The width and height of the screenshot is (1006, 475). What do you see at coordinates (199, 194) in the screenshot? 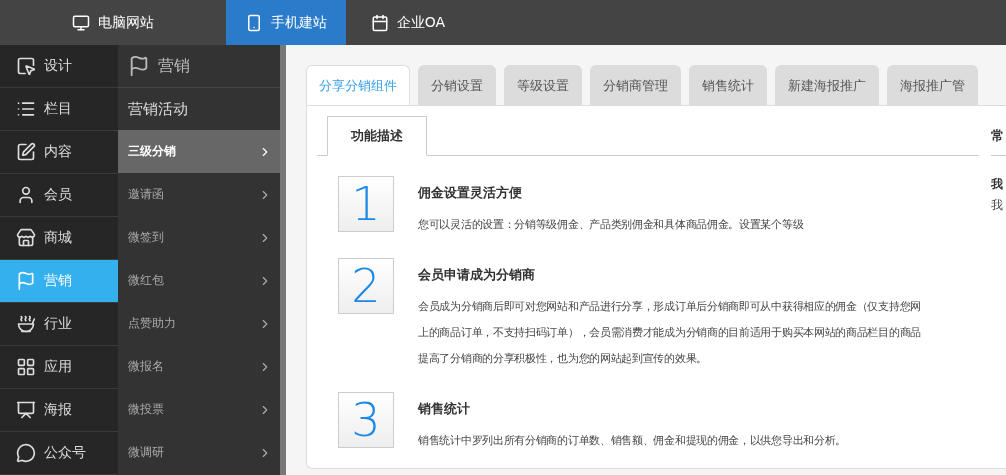
I see `submenu-item: 邀请函` at bounding box center [199, 194].